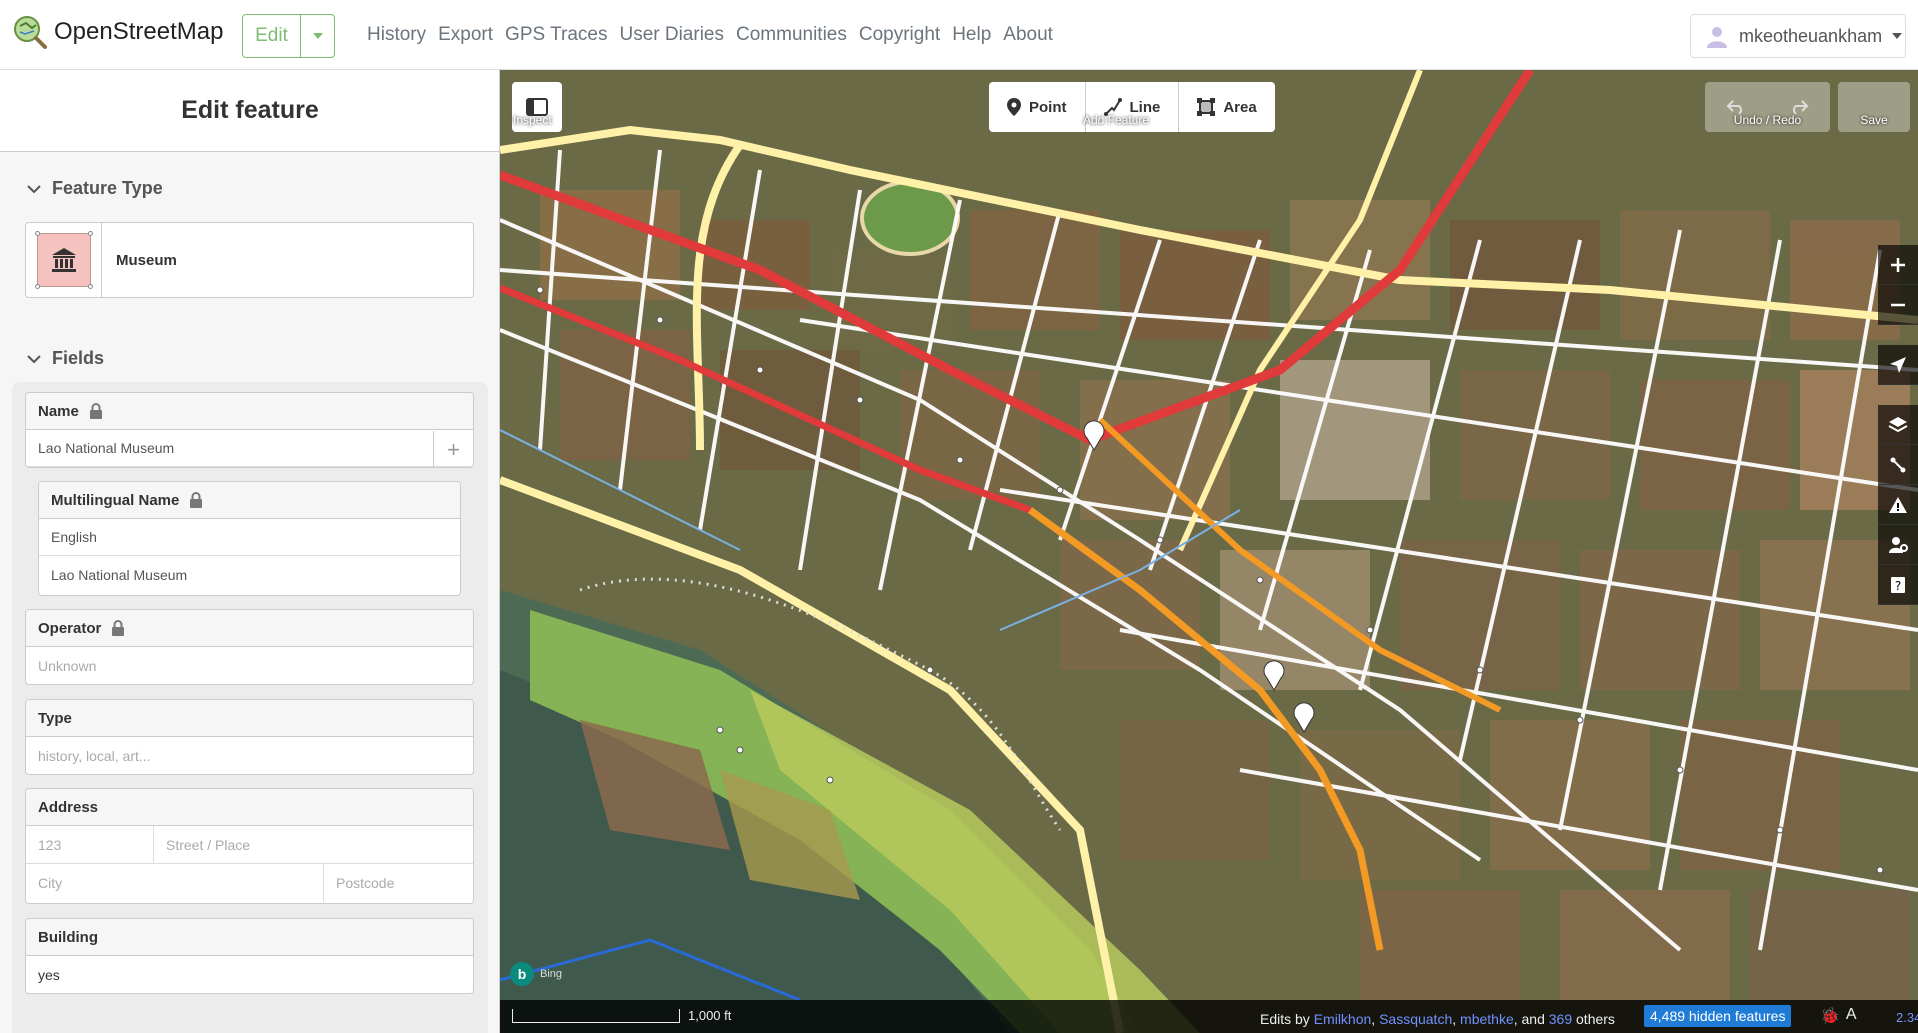 The height and width of the screenshot is (1033, 1918). Describe the element at coordinates (596, 1015) in the screenshot. I see `scale-bar-line` at that location.